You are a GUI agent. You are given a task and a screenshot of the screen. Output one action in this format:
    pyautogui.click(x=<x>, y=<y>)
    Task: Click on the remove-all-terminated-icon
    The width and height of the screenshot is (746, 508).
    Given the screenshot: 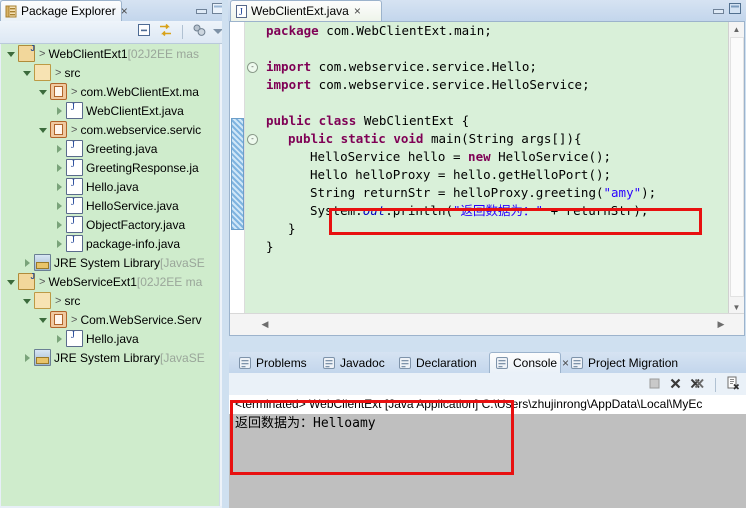 What is the action you would take?
    pyautogui.click(x=697, y=385)
    